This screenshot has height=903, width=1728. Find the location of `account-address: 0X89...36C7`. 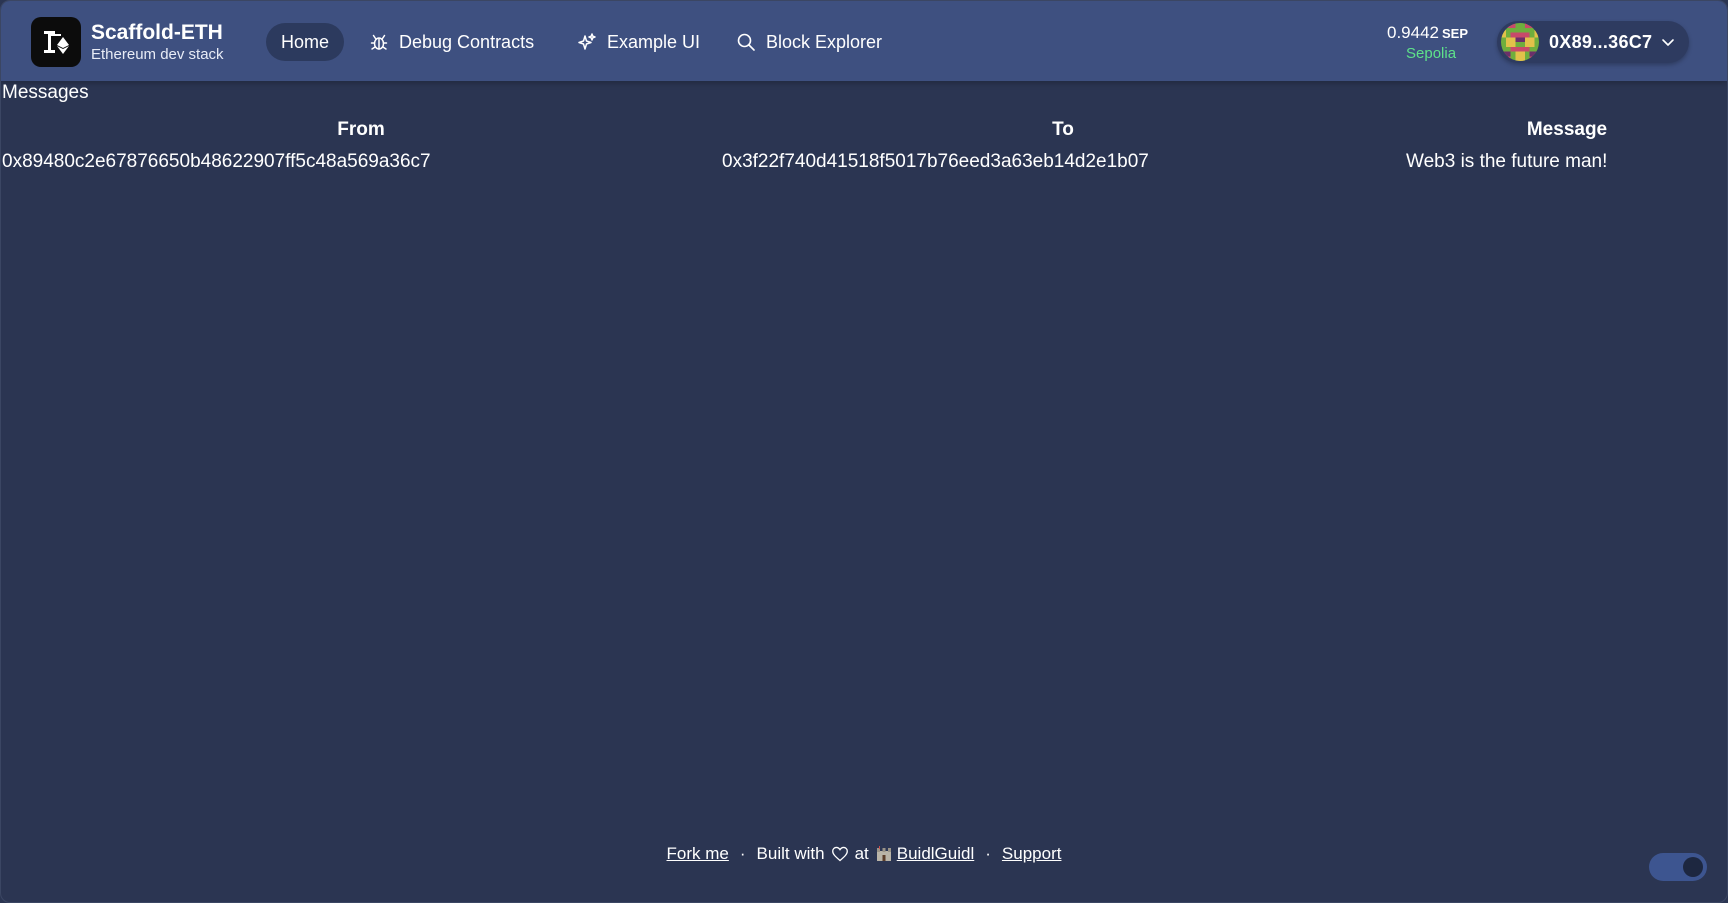

account-address: 0X89...36C7 is located at coordinates (1601, 41).